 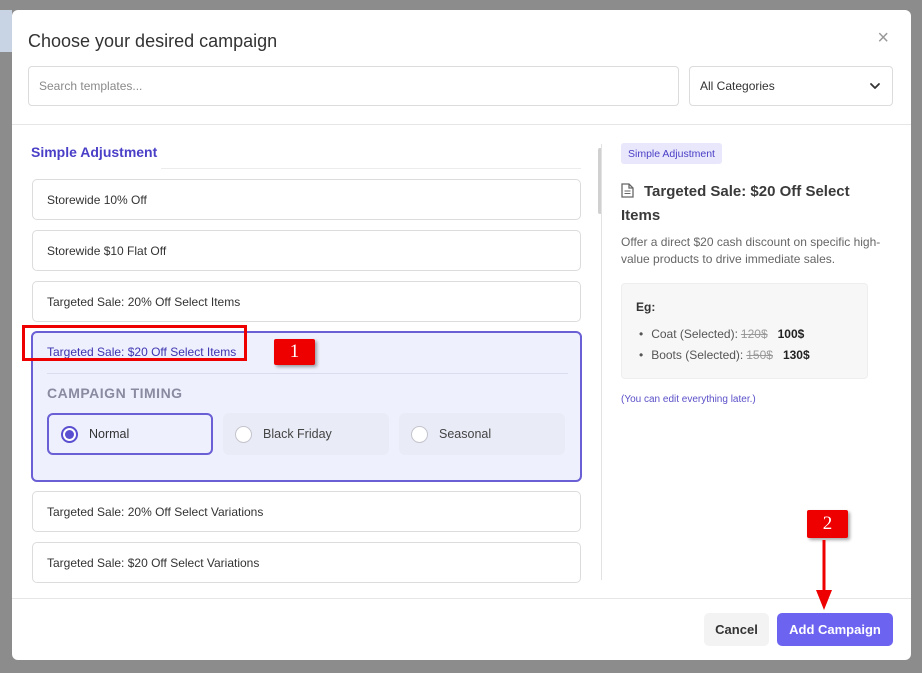 What do you see at coordinates (791, 333) in the screenshot?
I see `example-new-price: 100$` at bounding box center [791, 333].